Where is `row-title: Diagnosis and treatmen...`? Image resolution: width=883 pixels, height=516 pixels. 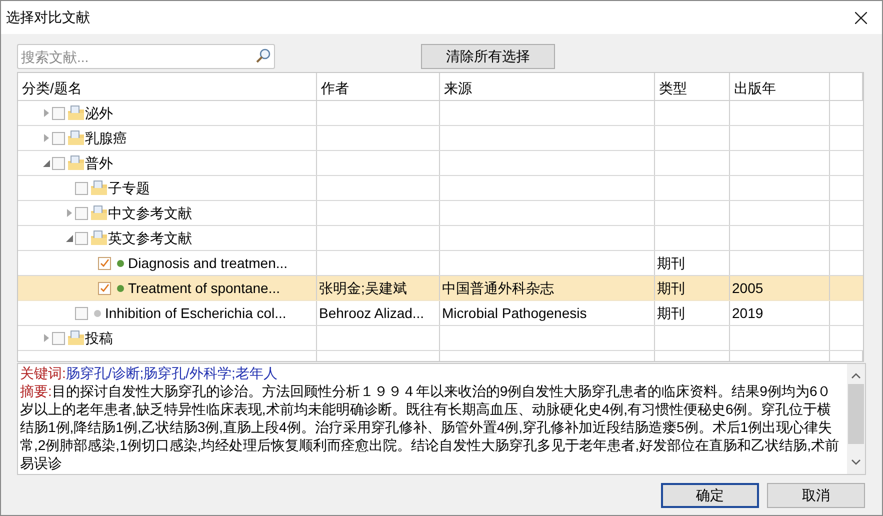
row-title: Diagnosis and treatmen... is located at coordinates (208, 263).